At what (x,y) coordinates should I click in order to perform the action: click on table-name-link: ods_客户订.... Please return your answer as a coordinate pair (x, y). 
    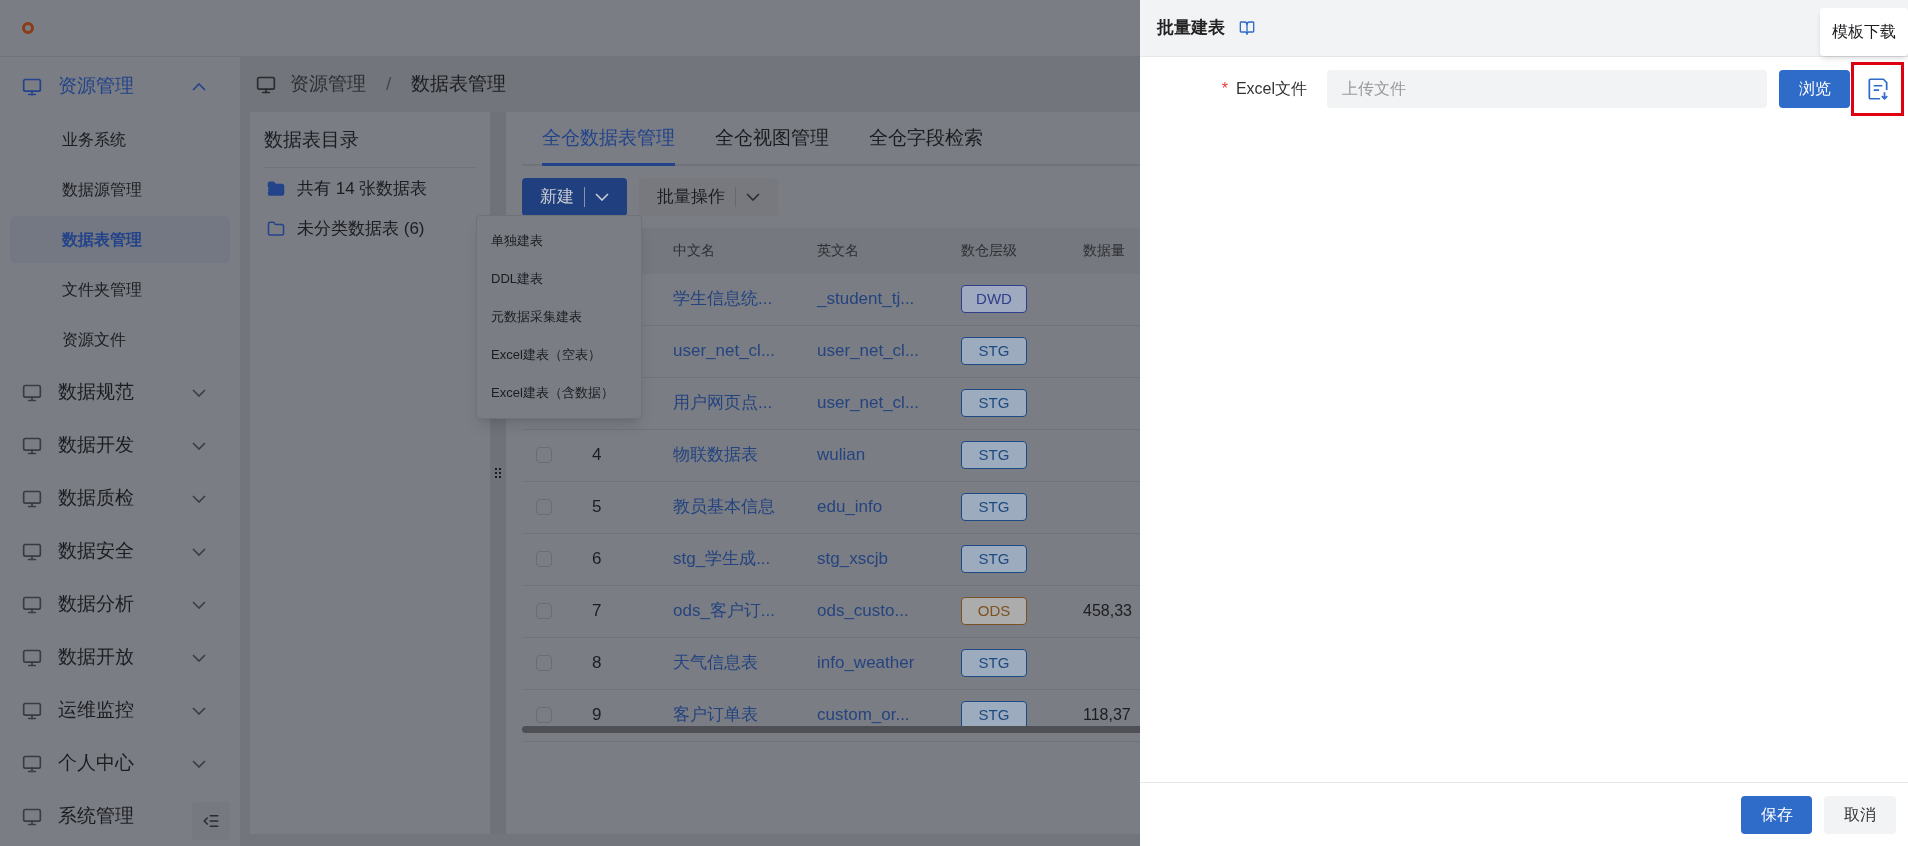
    Looking at the image, I should click on (724, 611).